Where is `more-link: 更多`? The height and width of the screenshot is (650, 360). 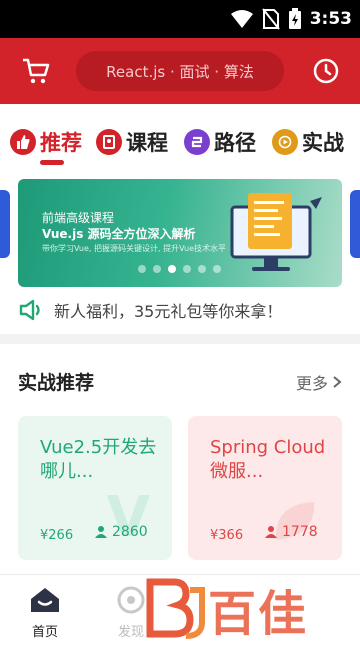
more-link: 更多 is located at coordinates (319, 382).